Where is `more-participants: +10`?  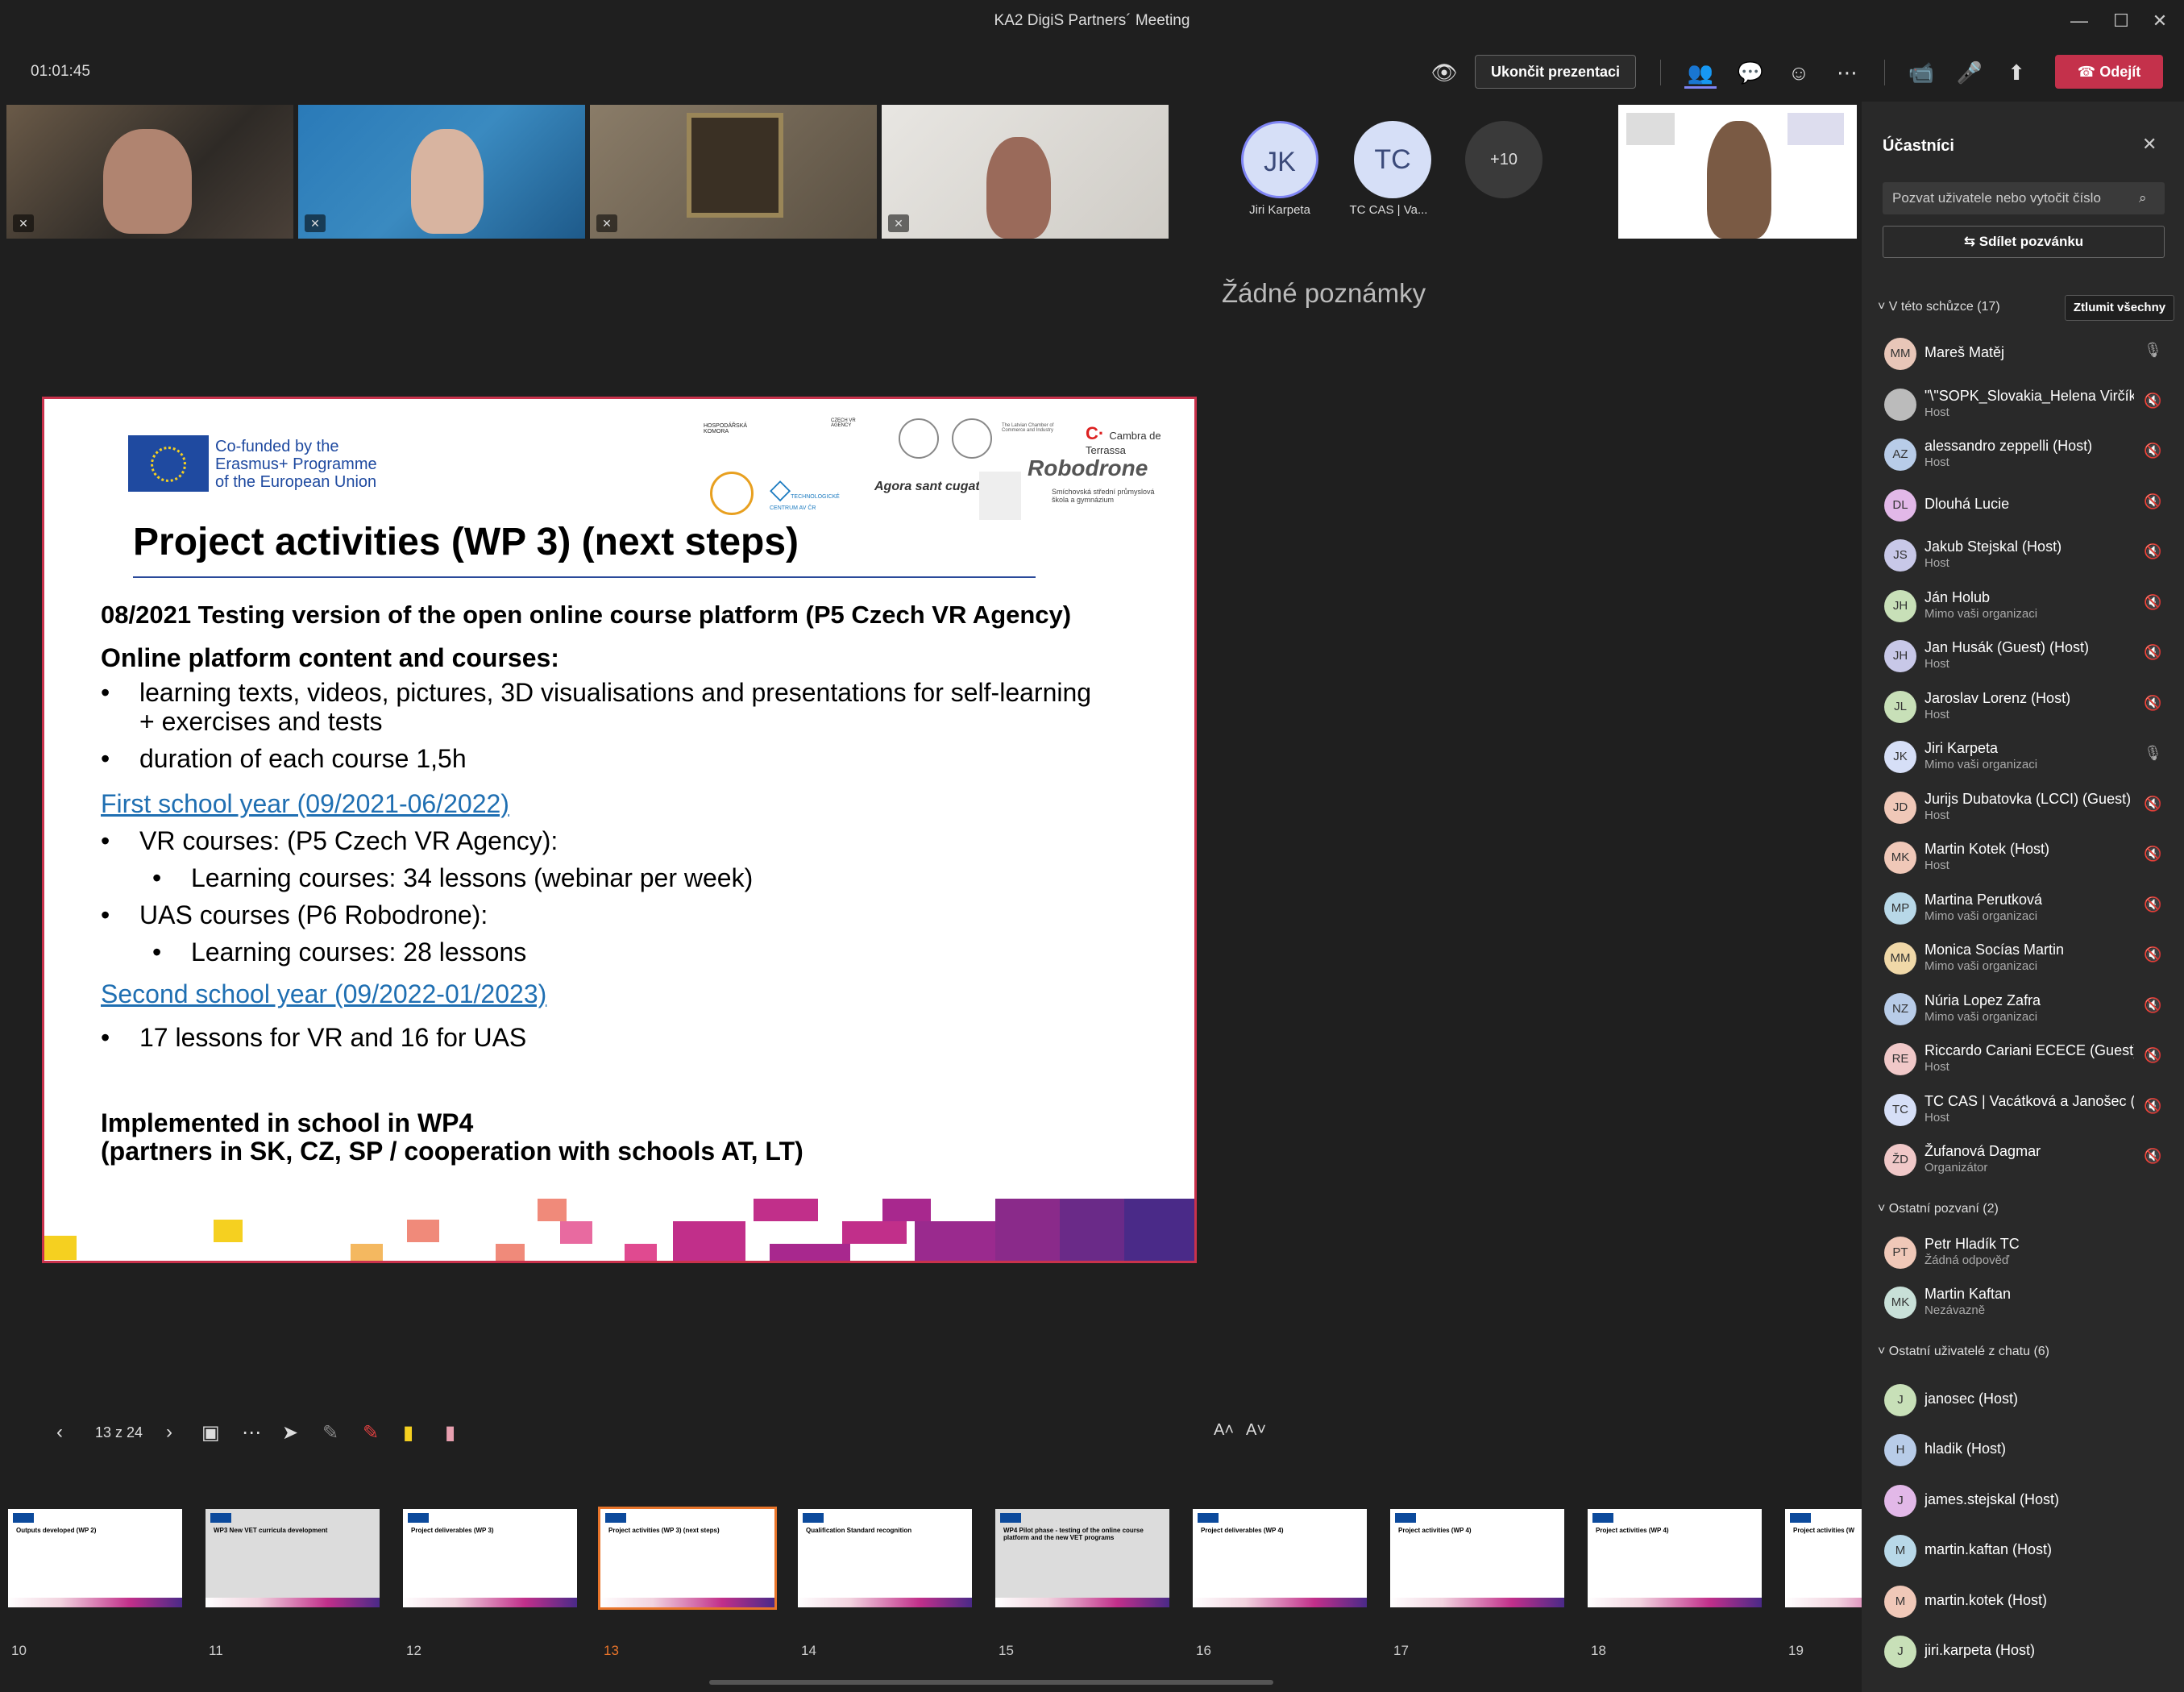 more-participants: +10 is located at coordinates (1504, 159).